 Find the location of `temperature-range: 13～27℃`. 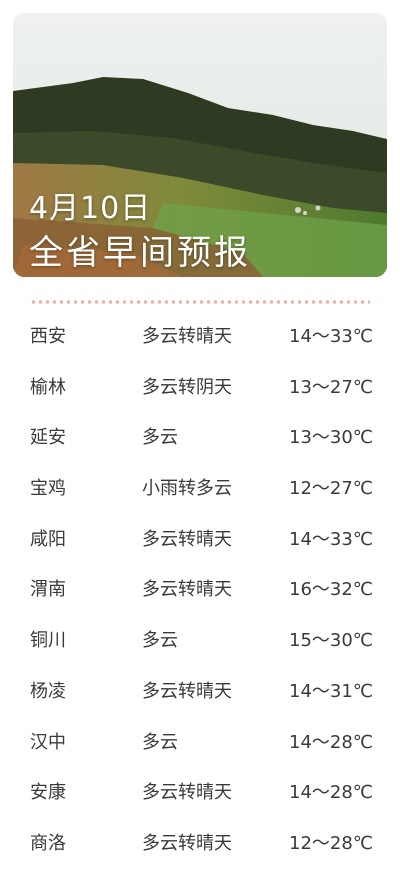

temperature-range: 13～27℃ is located at coordinates (331, 387).